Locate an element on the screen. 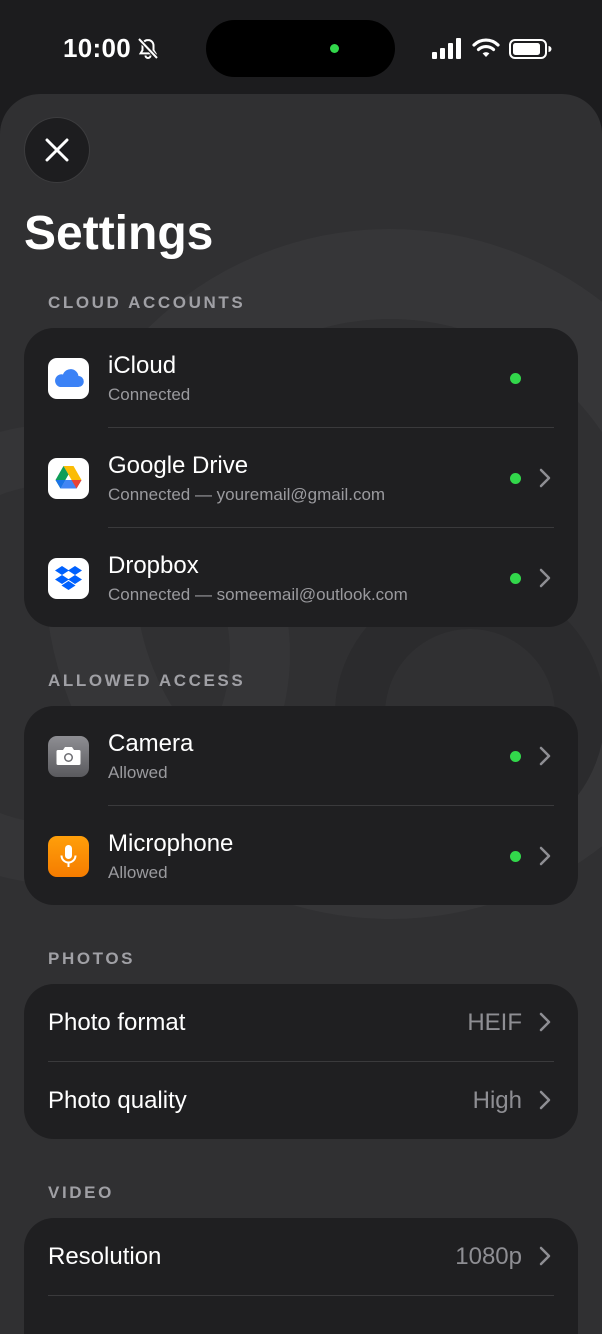  close-button is located at coordinates (57, 150).